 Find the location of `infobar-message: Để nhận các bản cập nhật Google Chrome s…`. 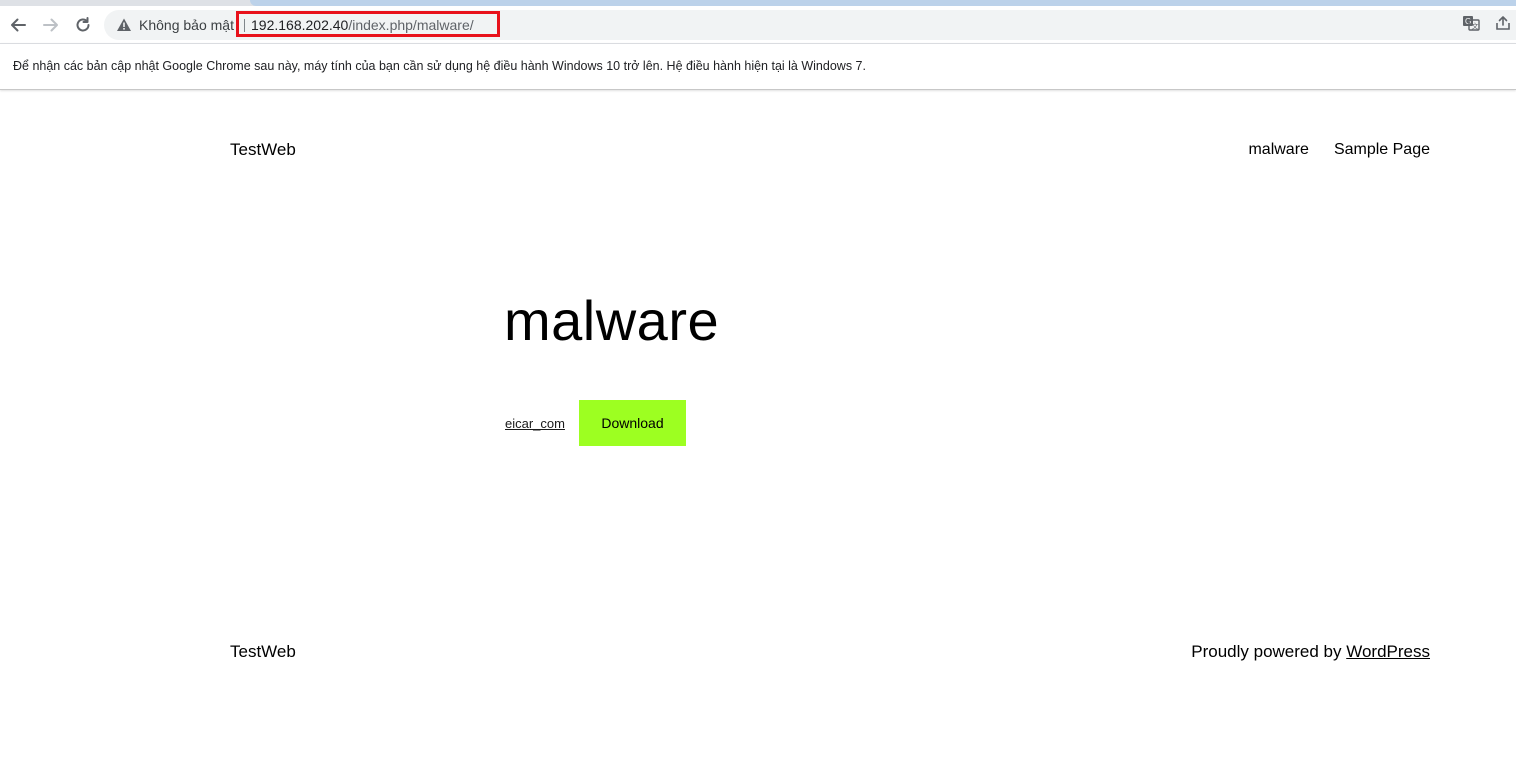

infobar-message: Để nhận các bản cập nhật Google Chrome s… is located at coordinates (439, 66).